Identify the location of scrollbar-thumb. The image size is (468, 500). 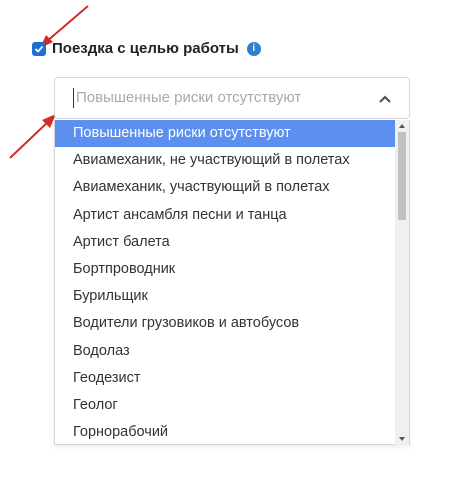
(402, 176).